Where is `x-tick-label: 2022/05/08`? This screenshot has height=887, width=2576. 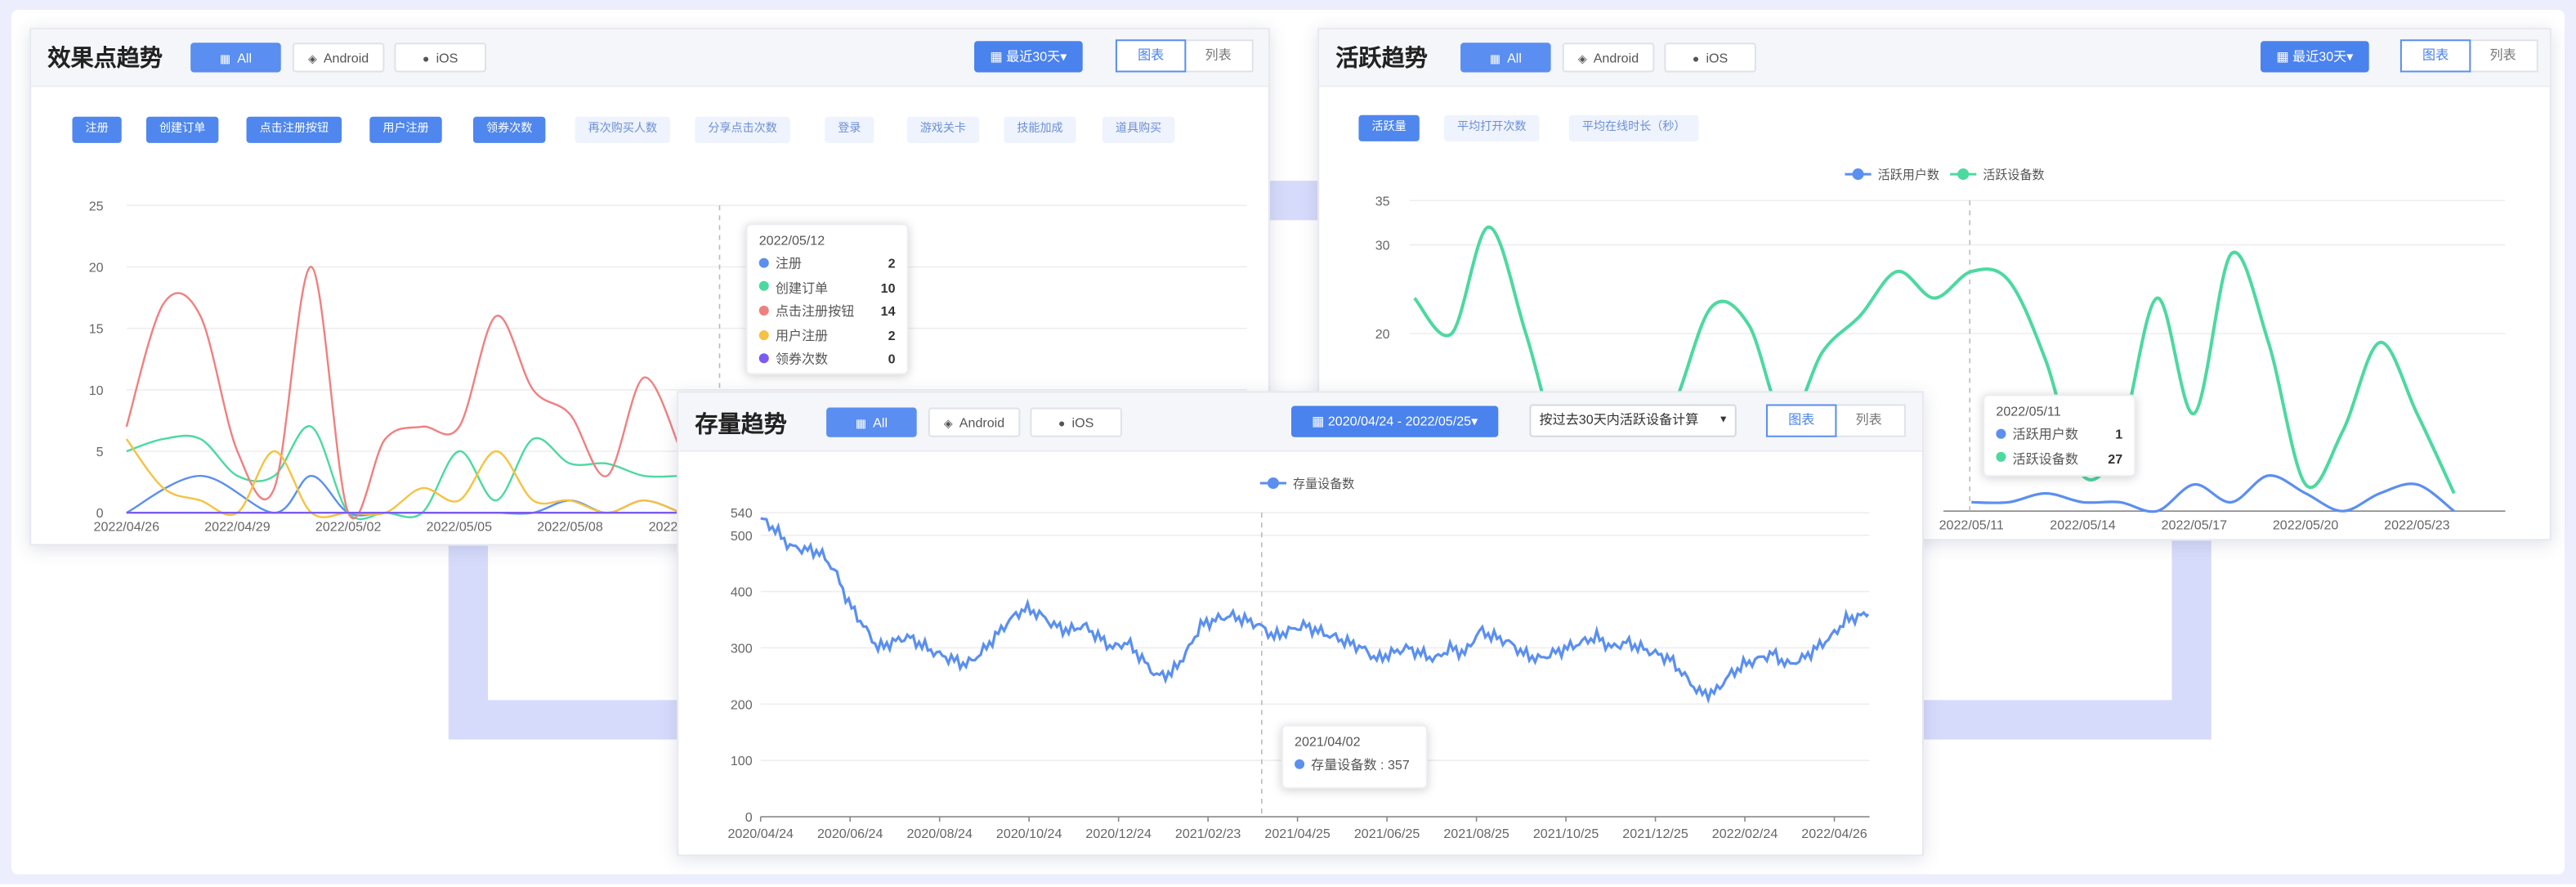 x-tick-label: 2022/05/08 is located at coordinates (570, 526).